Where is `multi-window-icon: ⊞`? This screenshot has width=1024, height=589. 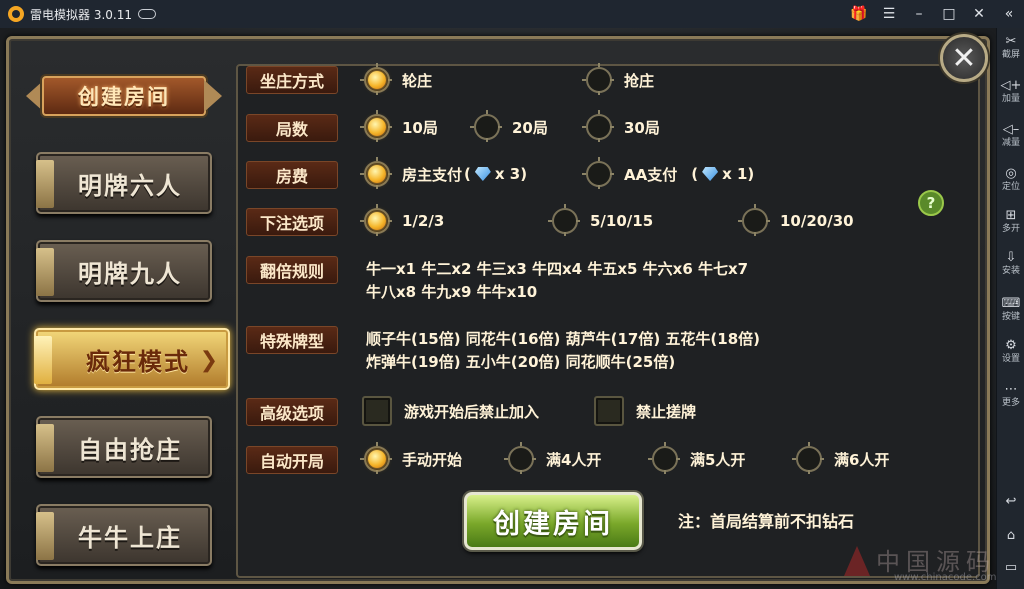 multi-window-icon: ⊞ is located at coordinates (1011, 215).